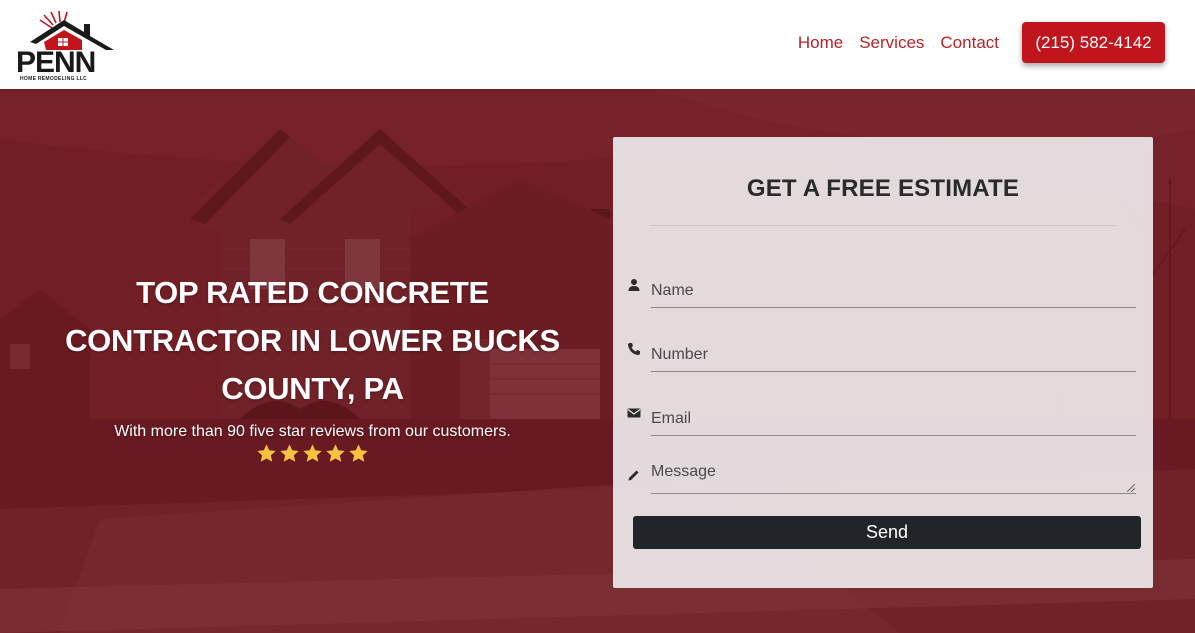 This screenshot has width=1195, height=633. Describe the element at coordinates (891, 43) in the screenshot. I see `nav-services-link: Services` at that location.